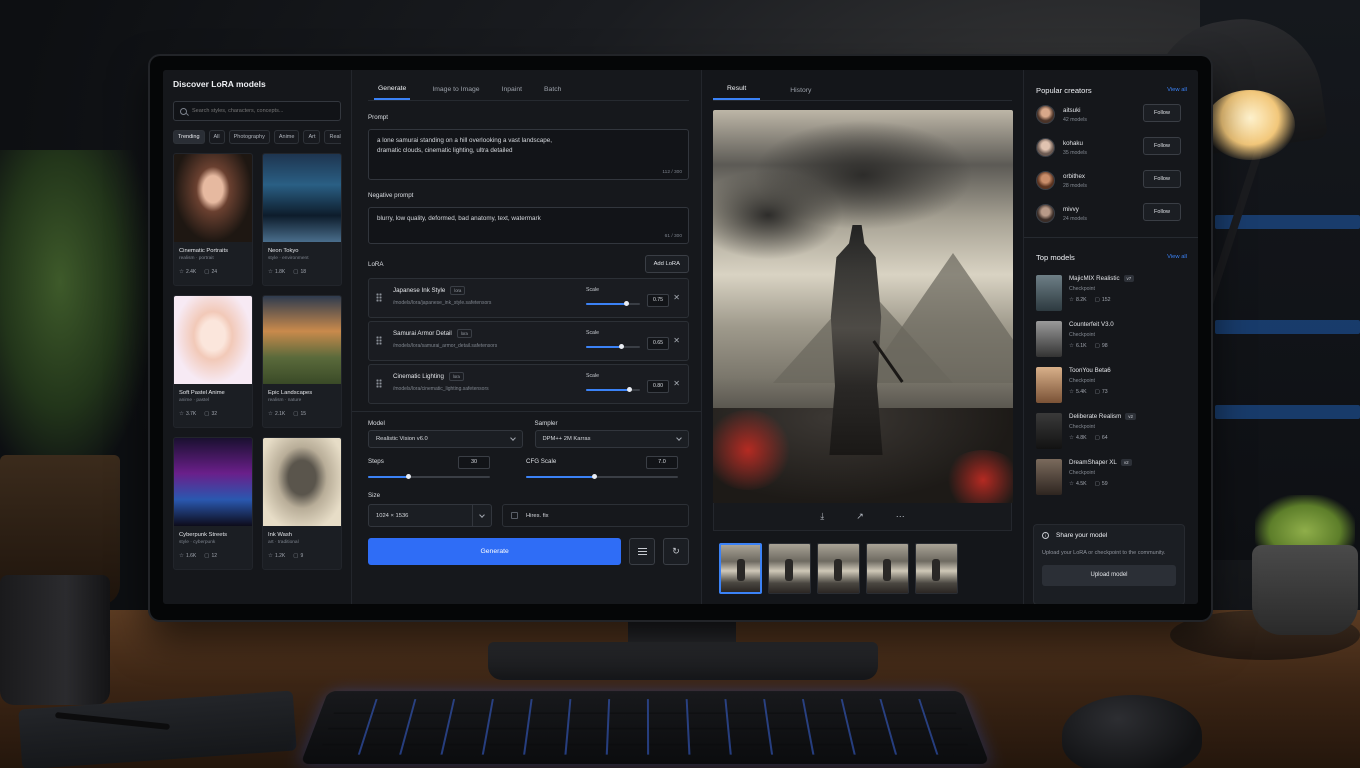  I want to click on model-row: Counterfeit V3.0 Checkpoint ☆ 6.1K ▢ 98, so click(1111, 344).